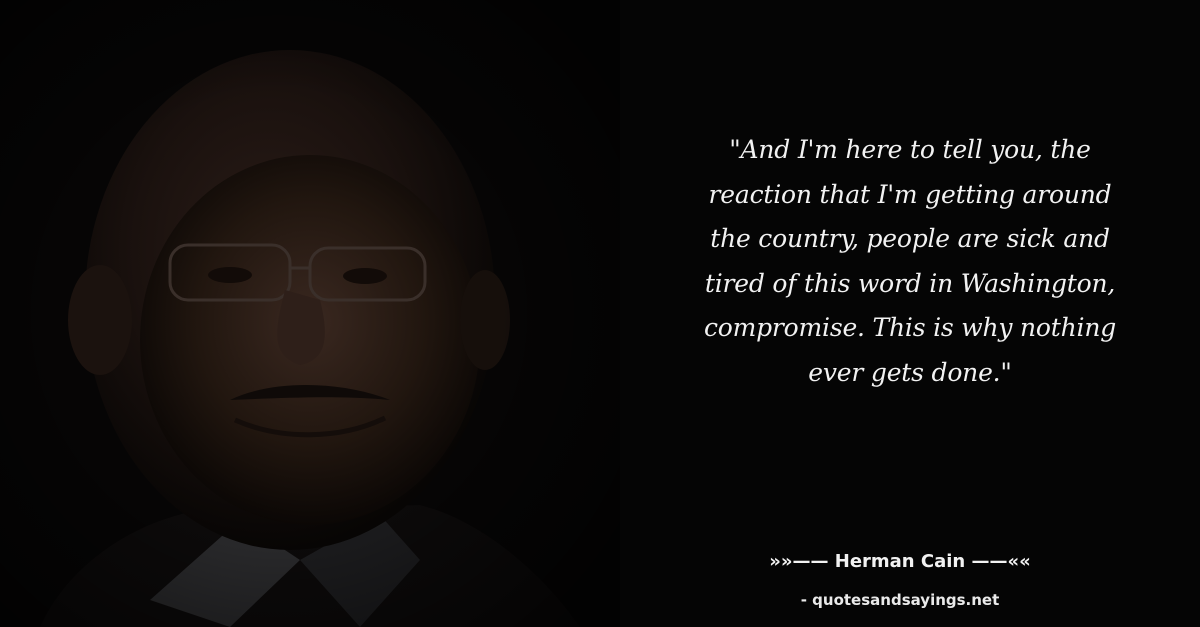 The image size is (1200, 627). Describe the element at coordinates (910, 194) in the screenshot. I see `quote-line: reaction that I'm getting around` at that location.